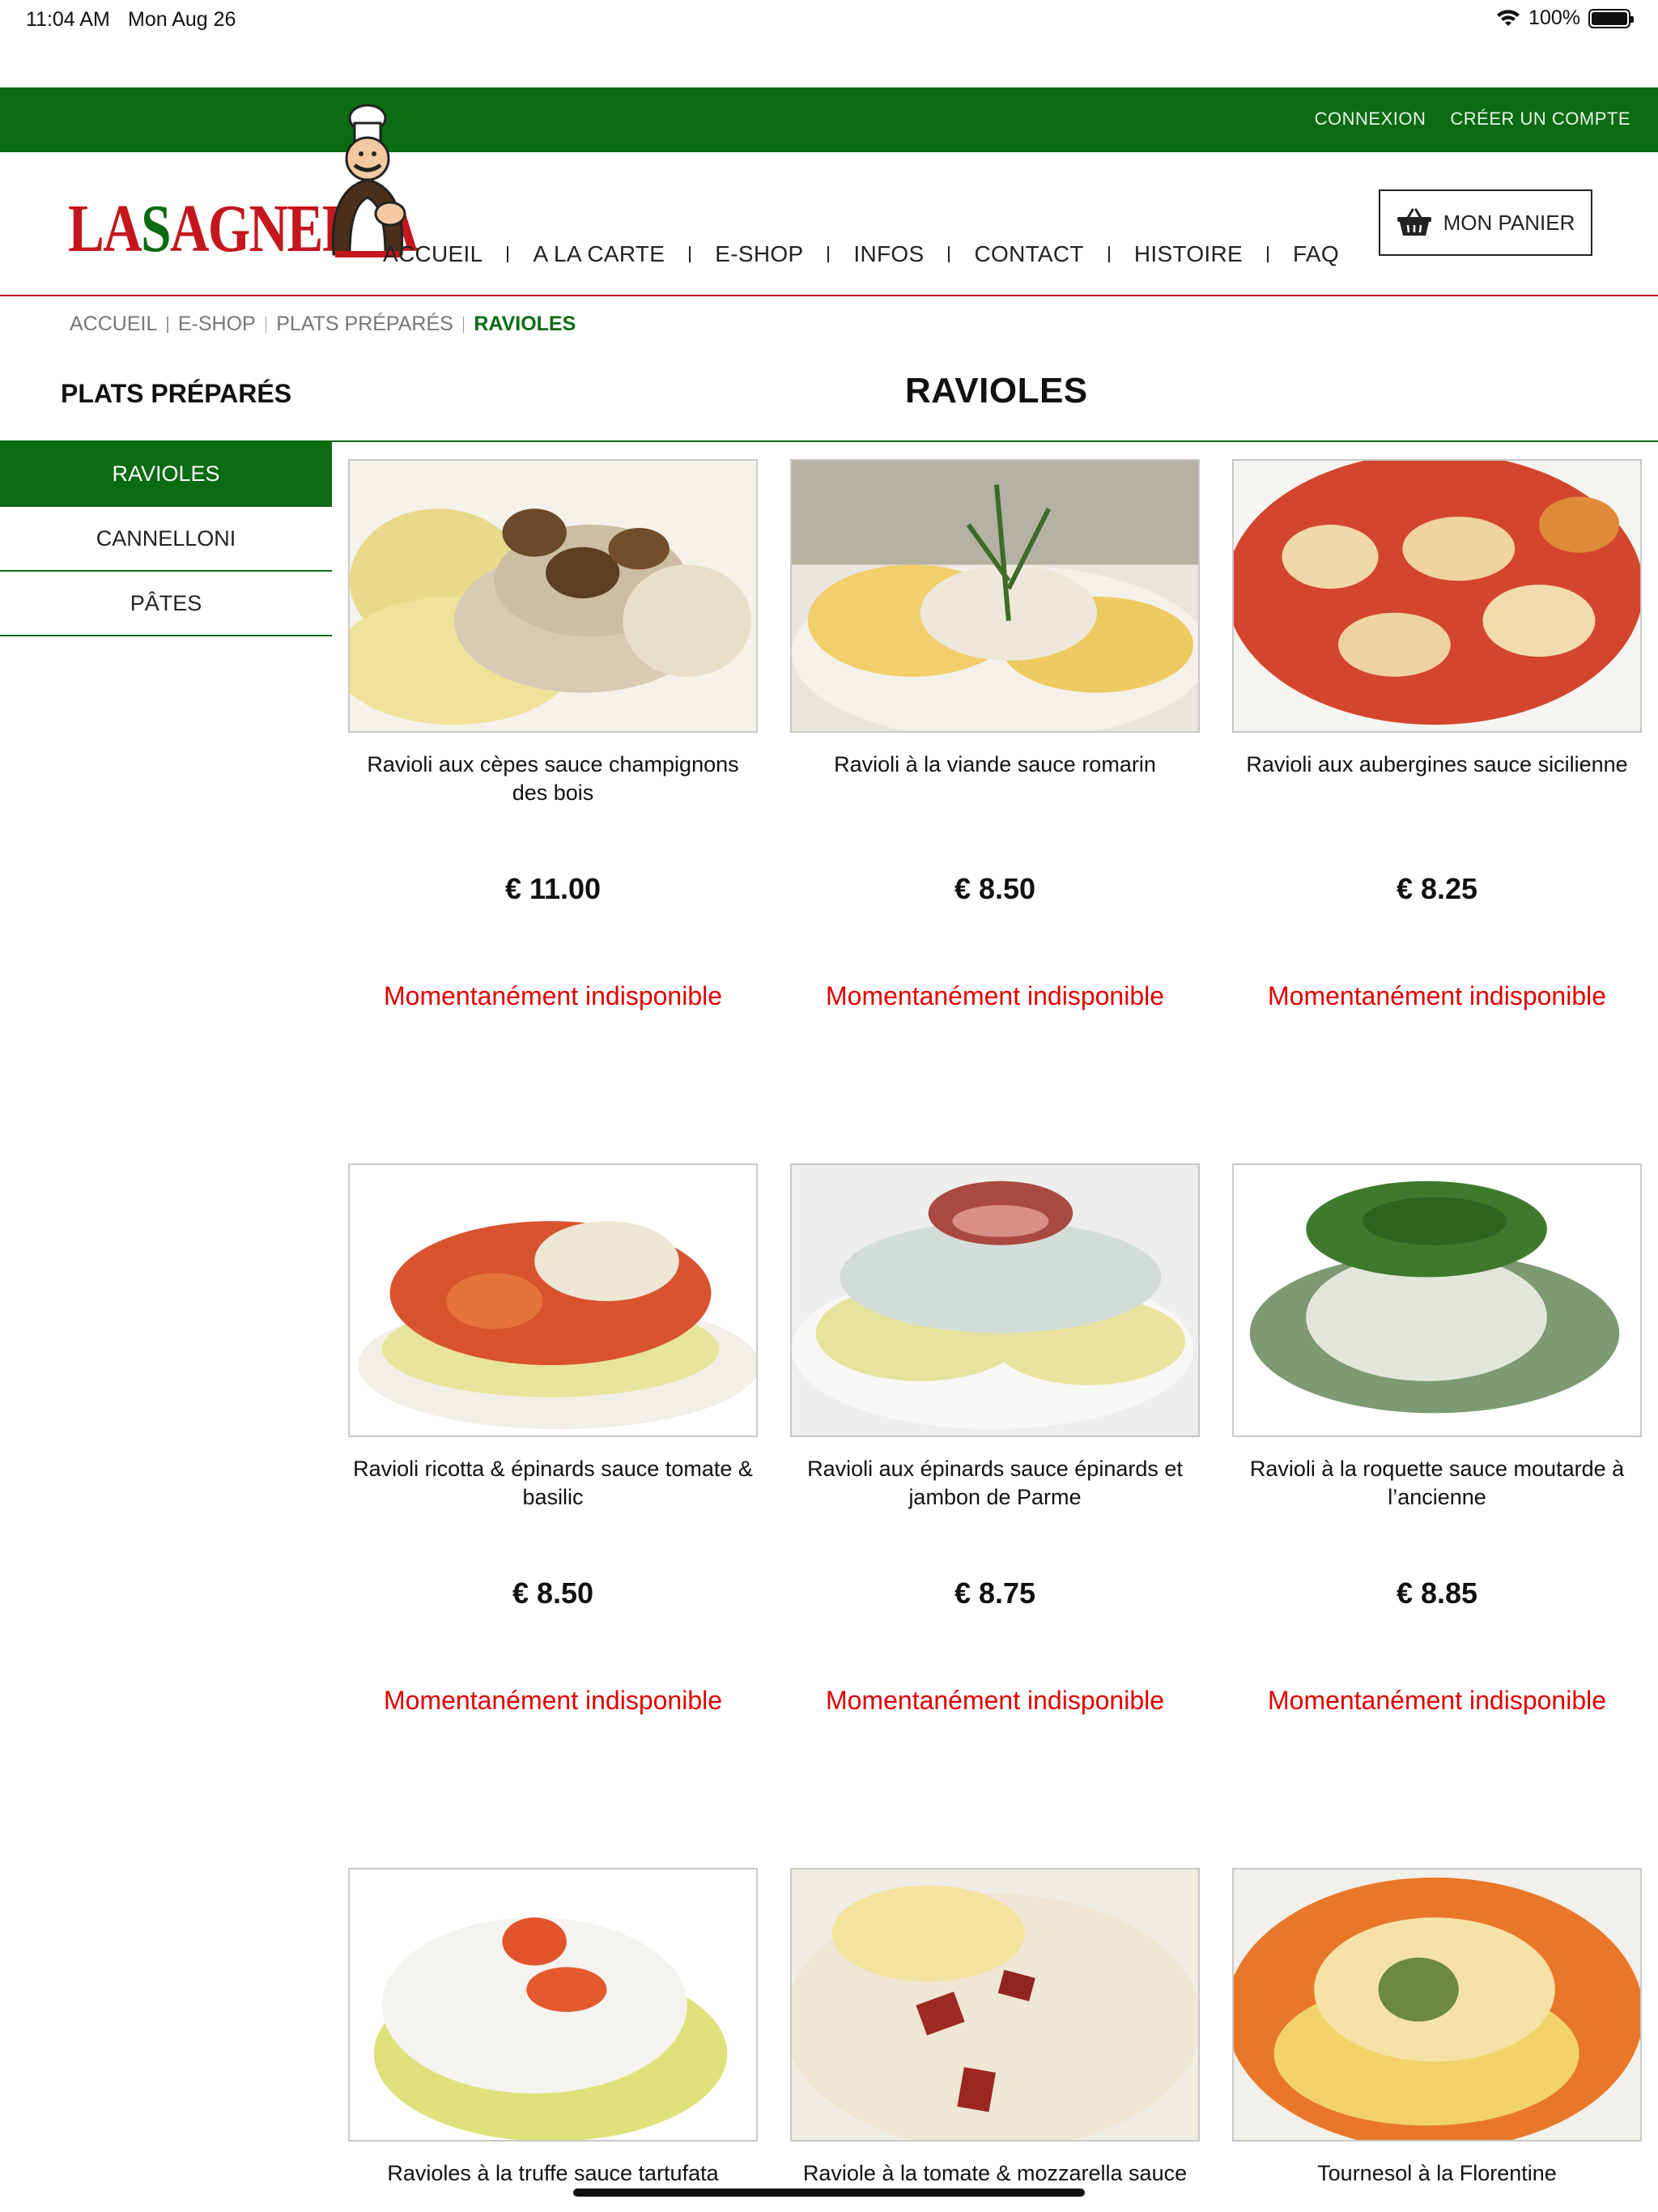 The image size is (1658, 2212). I want to click on product-card: Ravioles à la truffe sauce tartufata, so click(553, 2040).